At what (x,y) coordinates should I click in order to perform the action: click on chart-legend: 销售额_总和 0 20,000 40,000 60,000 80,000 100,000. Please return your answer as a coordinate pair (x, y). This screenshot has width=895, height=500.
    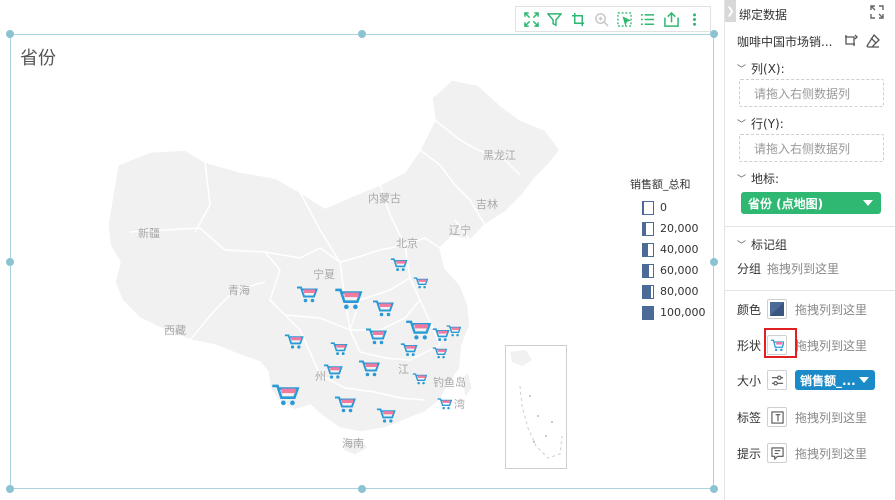
    Looking at the image, I should click on (668, 249).